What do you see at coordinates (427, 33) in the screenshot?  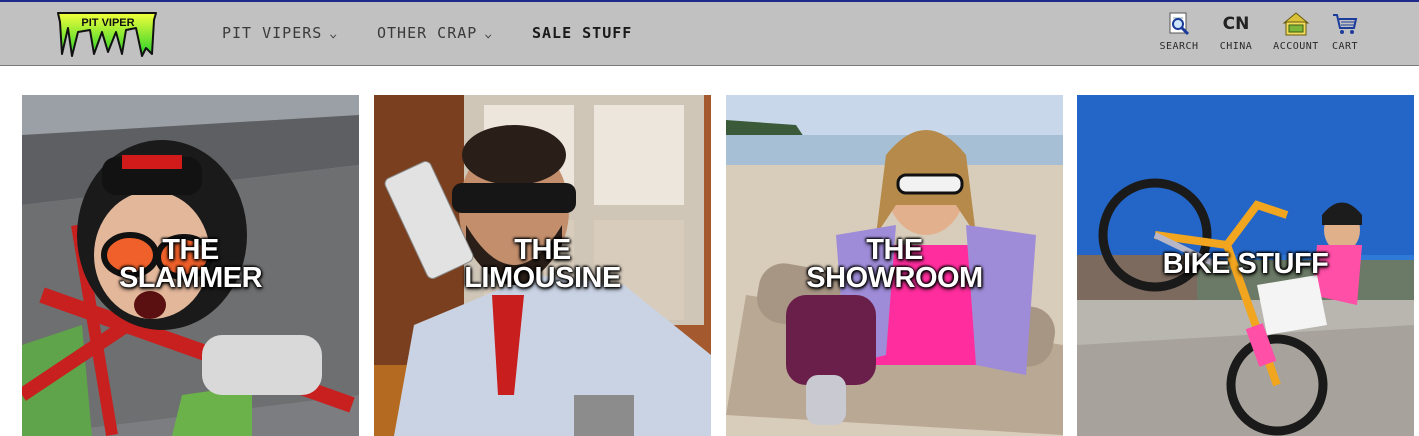 I see `nav-other-crap-label: OTHER CRAP` at bounding box center [427, 33].